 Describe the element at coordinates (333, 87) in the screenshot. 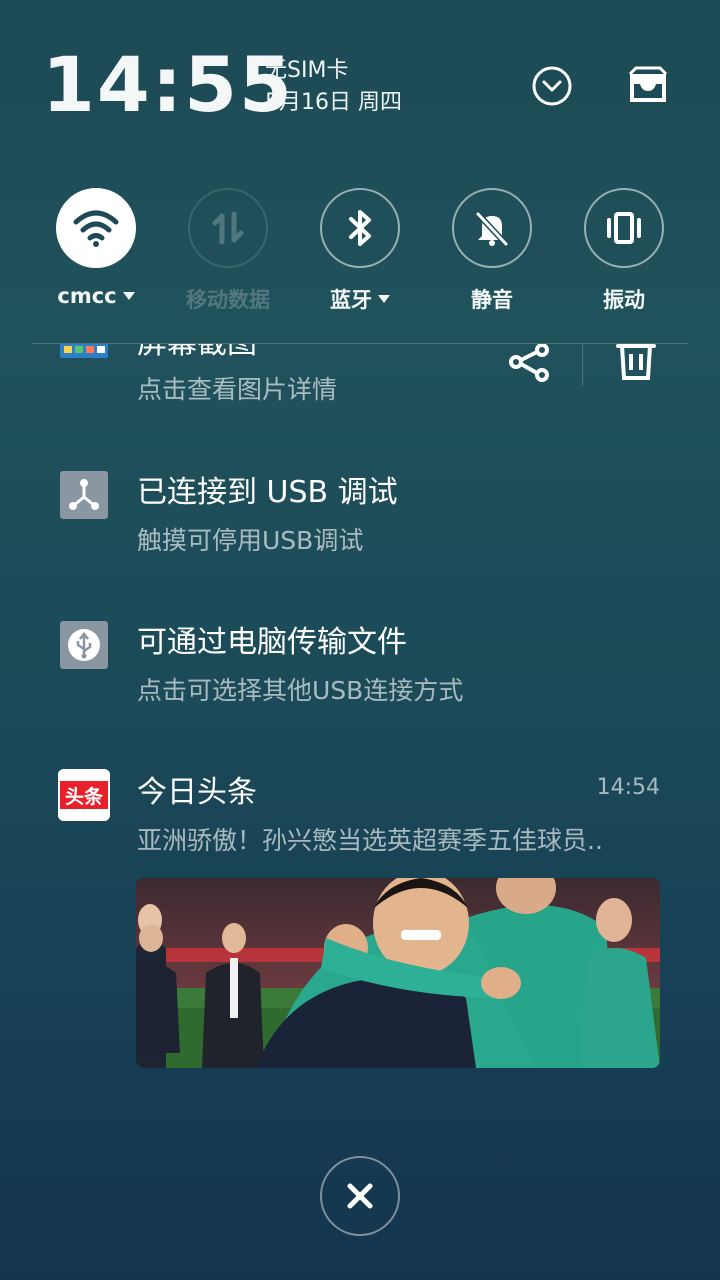

I see `status-info: 无SIM卡 5月16日 周四` at that location.